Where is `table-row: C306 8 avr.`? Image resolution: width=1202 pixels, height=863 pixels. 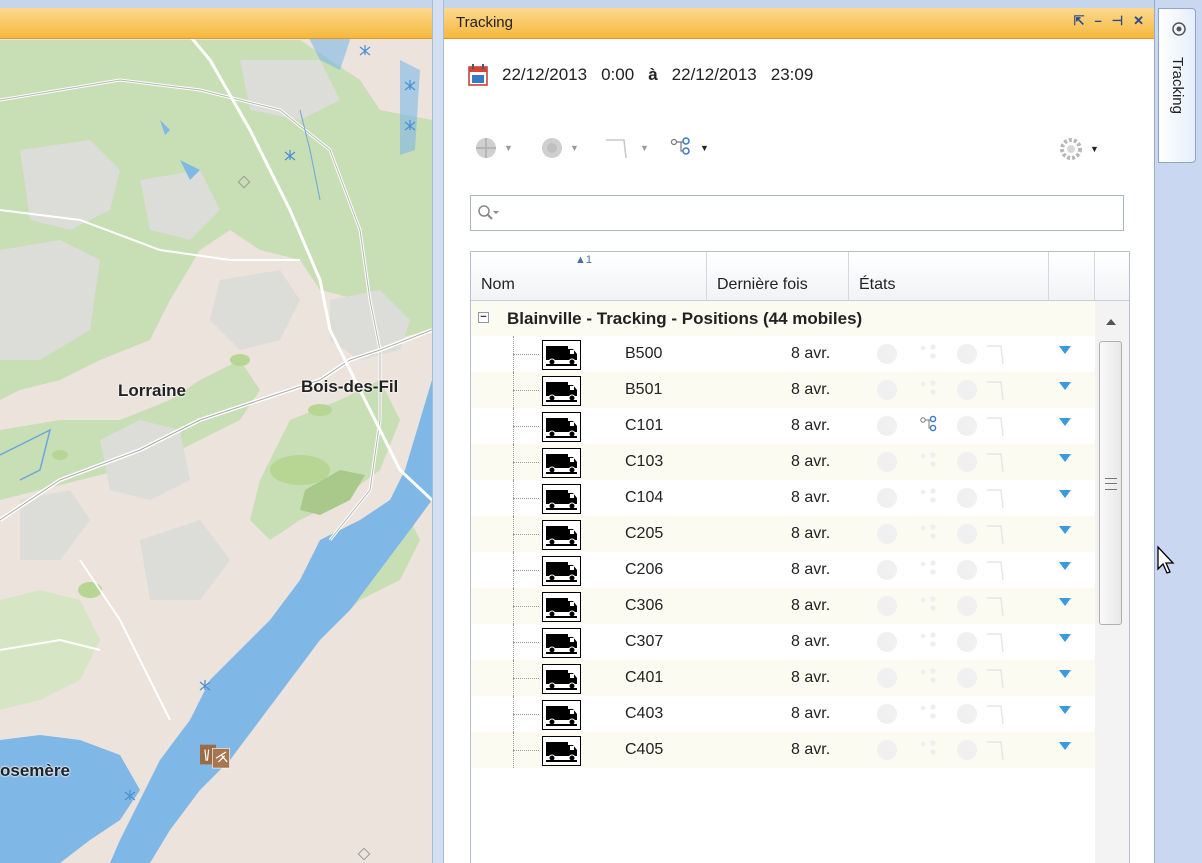
table-row: C306 8 avr. is located at coordinates (783, 606).